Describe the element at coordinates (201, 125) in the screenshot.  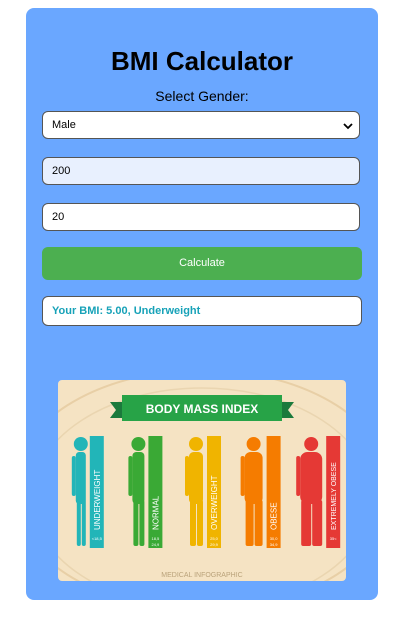
I see `gender-select: Male` at that location.